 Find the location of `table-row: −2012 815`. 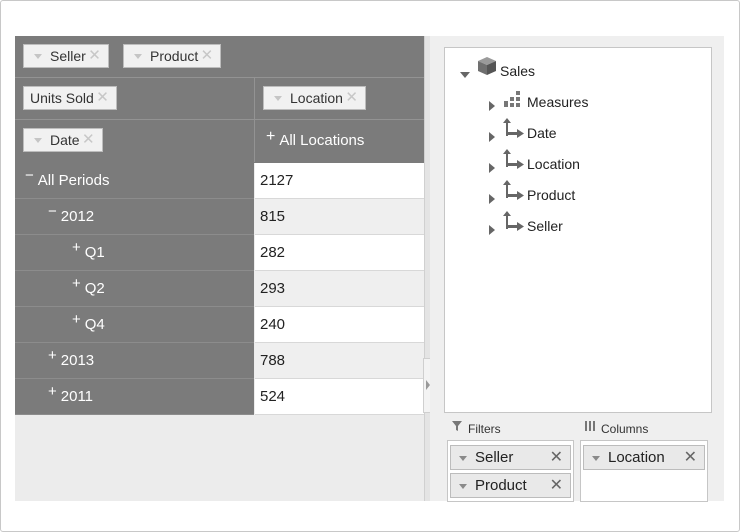

table-row: −2012 815 is located at coordinates (219, 217).